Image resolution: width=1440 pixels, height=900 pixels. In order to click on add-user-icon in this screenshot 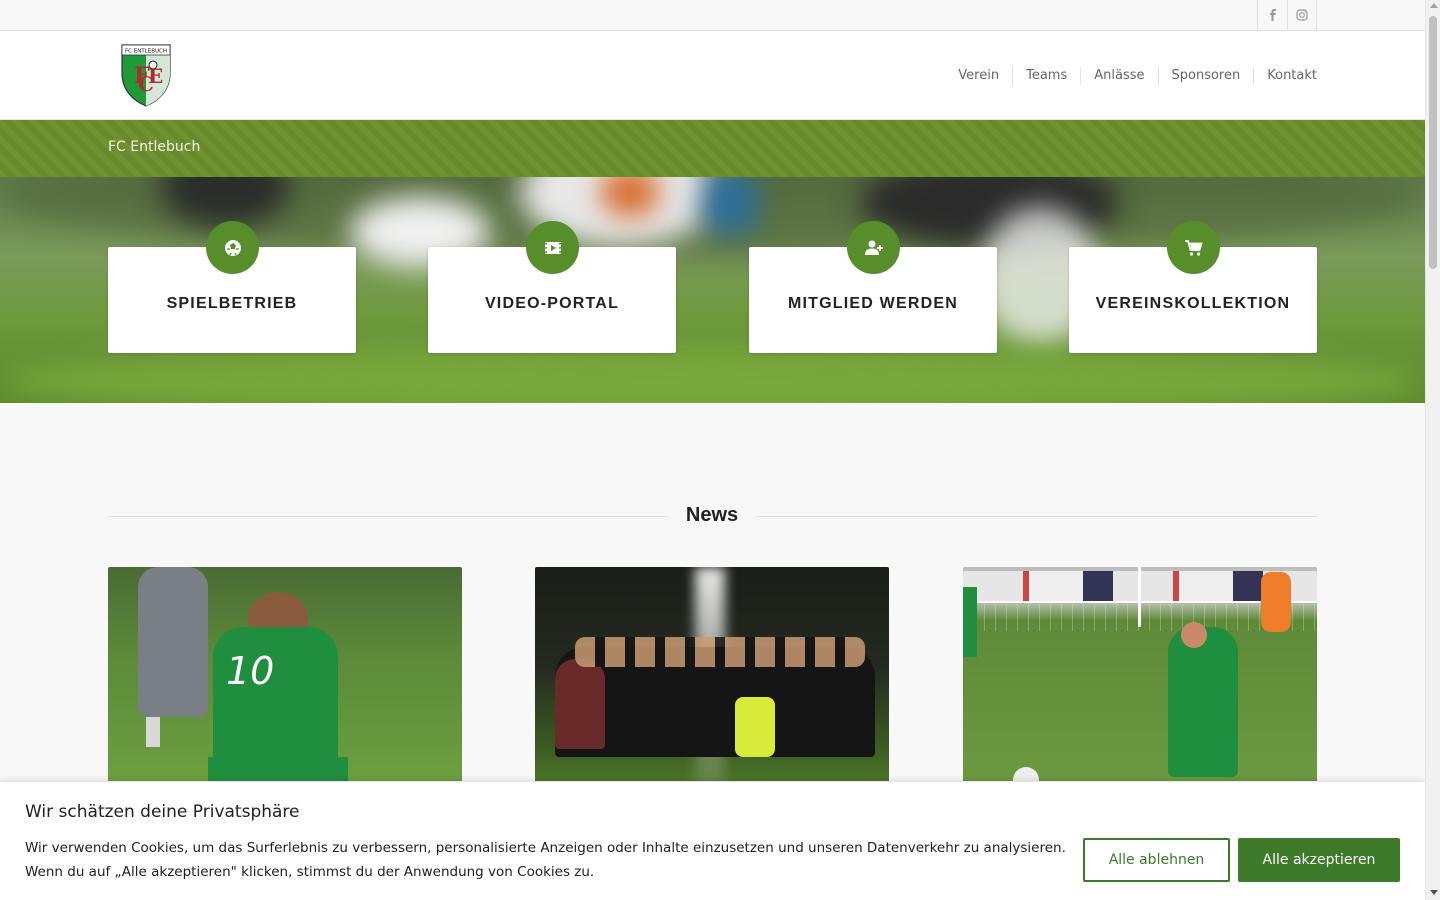, I will do `click(873, 247)`.